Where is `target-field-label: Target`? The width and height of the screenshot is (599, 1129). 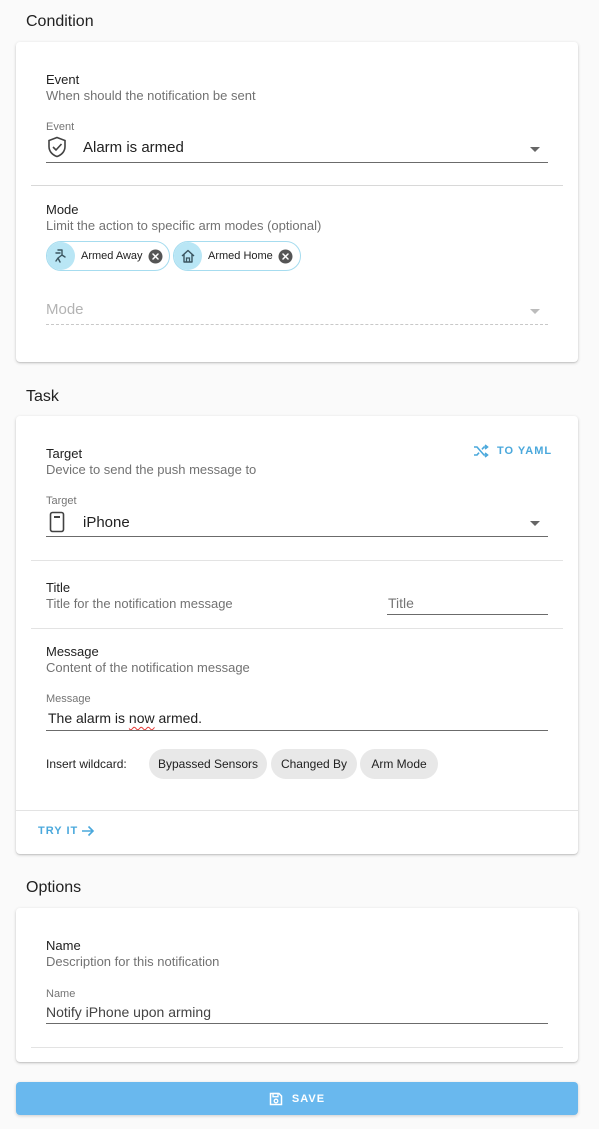 target-field-label: Target is located at coordinates (61, 501).